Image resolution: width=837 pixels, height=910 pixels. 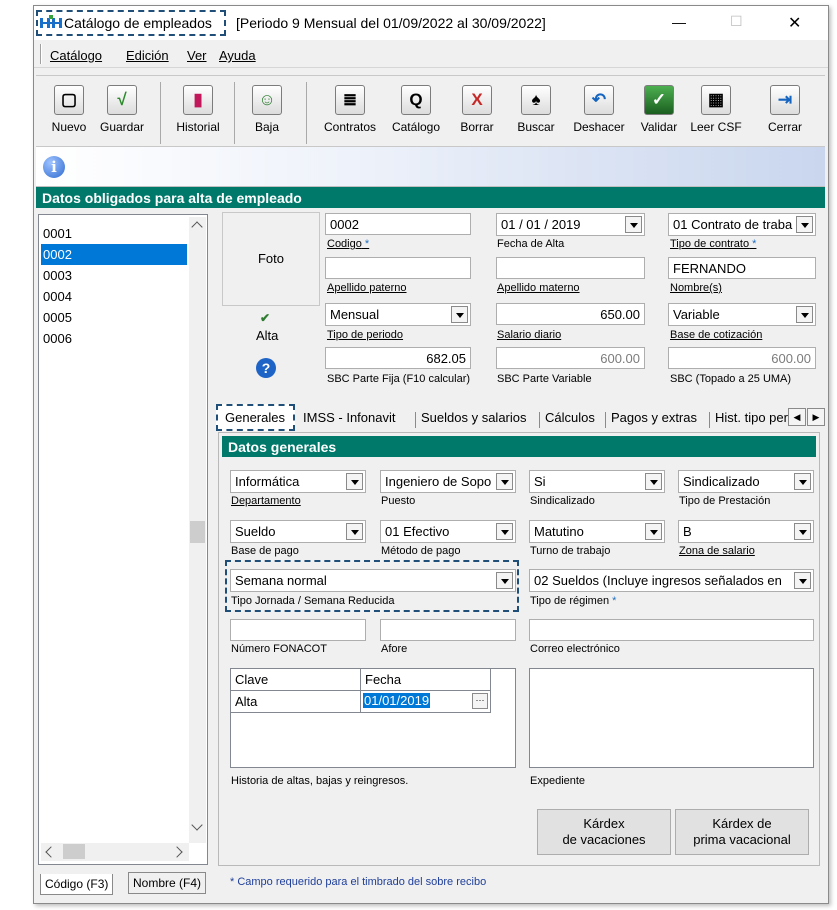 I want to click on contratos-button: ≣ Contratos, so click(x=350, y=112).